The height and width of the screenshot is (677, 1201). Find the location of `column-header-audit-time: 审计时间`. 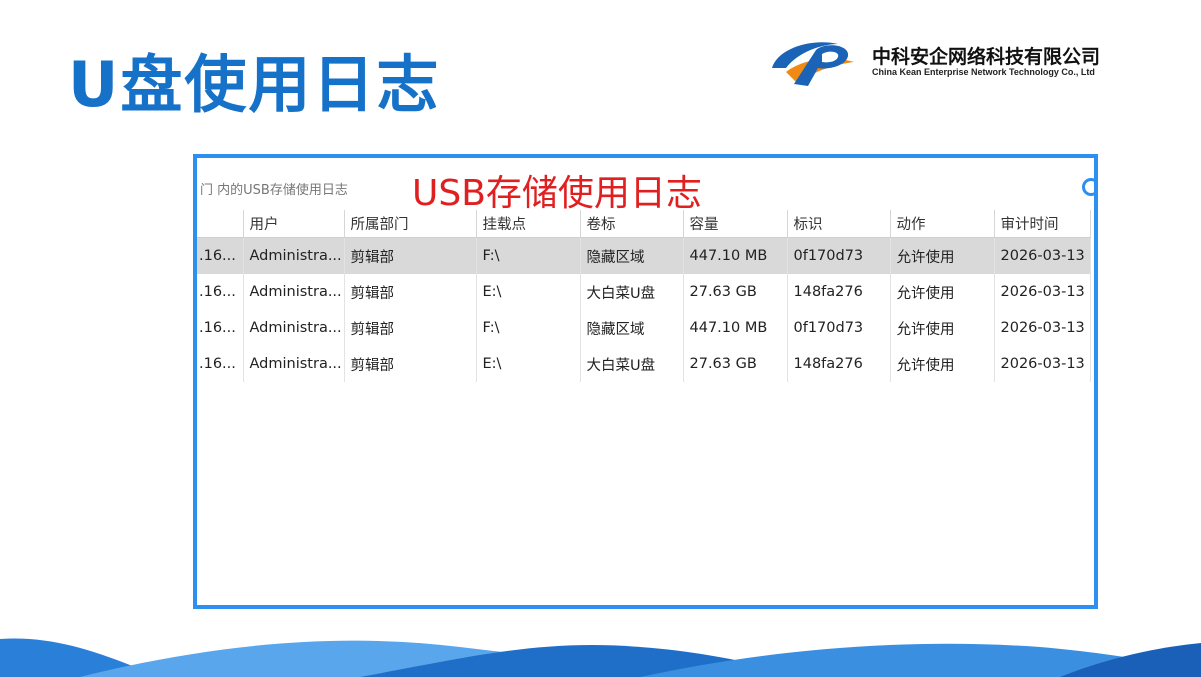

column-header-audit-time: 审计时间 is located at coordinates (1042, 224).